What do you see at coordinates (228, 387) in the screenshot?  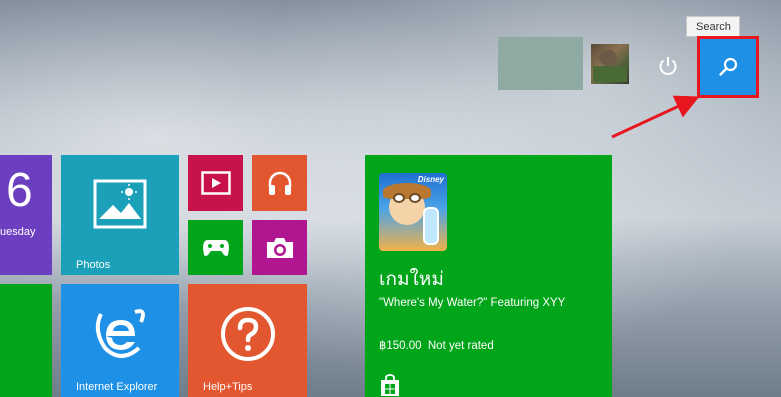 I see `help-tips-tile-label: Help+Tips` at bounding box center [228, 387].